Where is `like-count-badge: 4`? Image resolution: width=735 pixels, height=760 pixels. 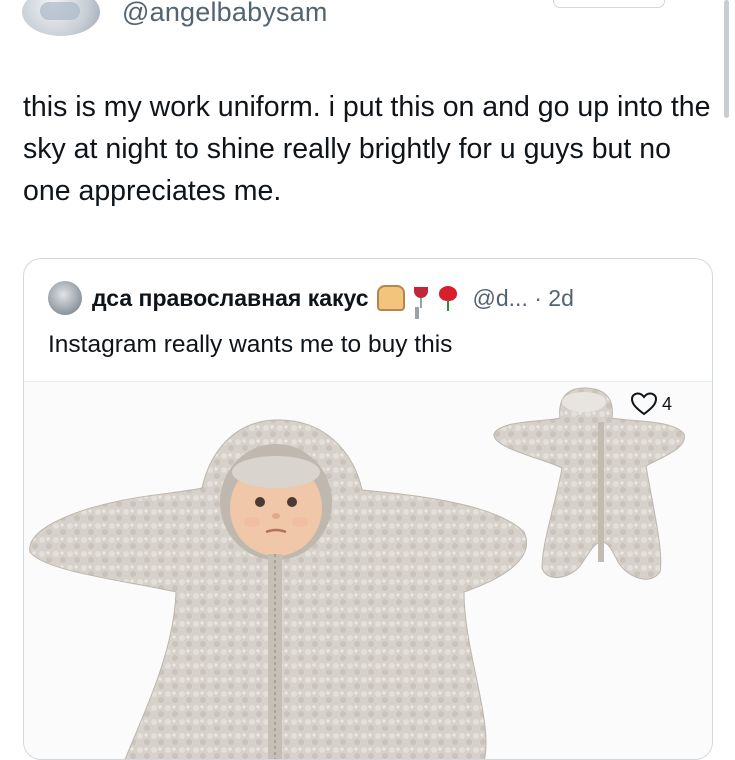
like-count-badge: 4 is located at coordinates (651, 404).